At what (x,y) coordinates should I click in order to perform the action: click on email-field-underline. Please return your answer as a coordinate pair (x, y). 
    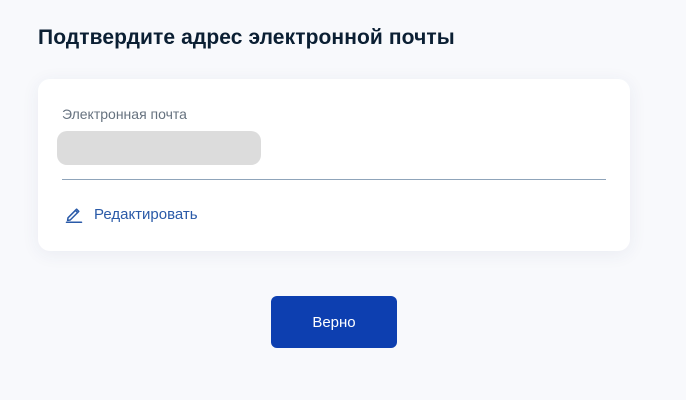
    Looking at the image, I should click on (334, 179).